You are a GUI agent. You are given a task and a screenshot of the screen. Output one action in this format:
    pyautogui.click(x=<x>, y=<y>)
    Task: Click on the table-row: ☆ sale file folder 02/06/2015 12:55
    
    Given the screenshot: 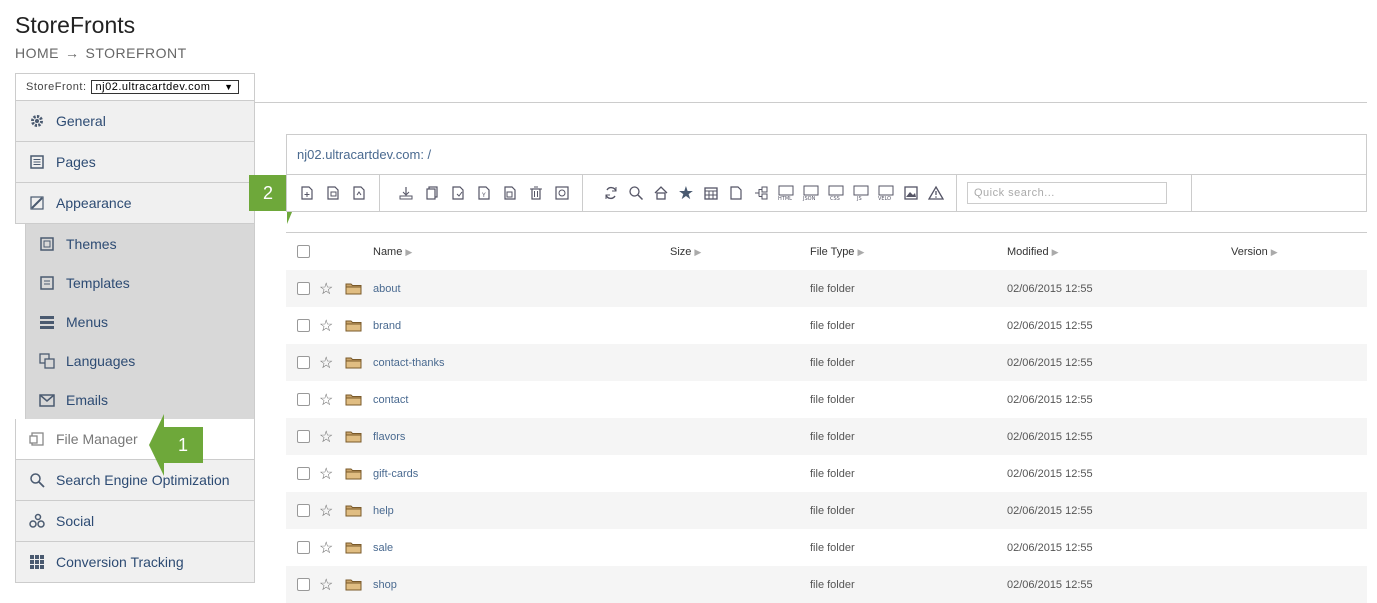 What is the action you would take?
    pyautogui.click(x=826, y=547)
    